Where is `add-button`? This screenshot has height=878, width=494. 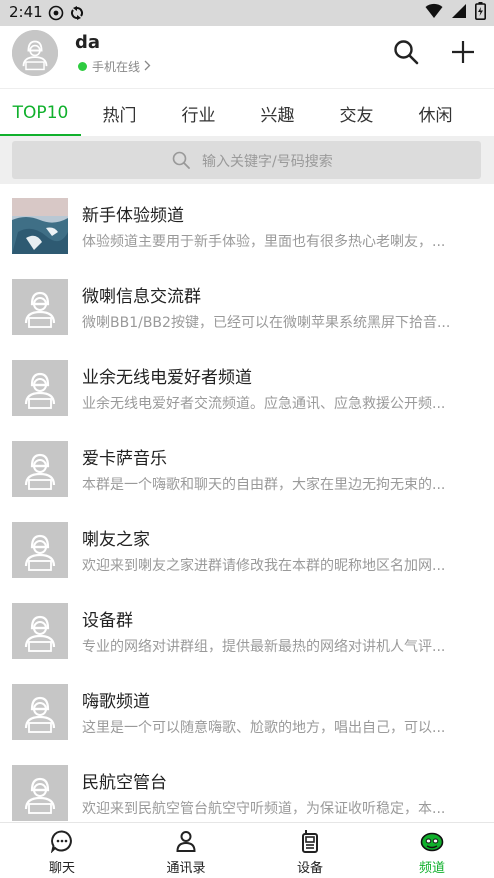 add-button is located at coordinates (463, 52).